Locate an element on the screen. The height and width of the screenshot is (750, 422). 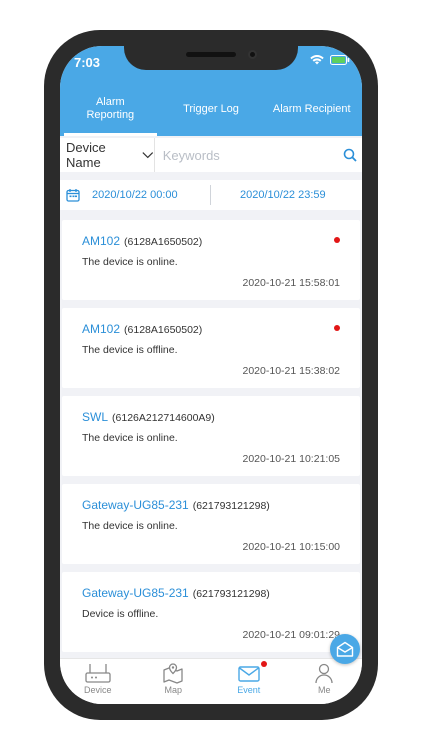
select-value: Device Name is located at coordinates (86, 155).